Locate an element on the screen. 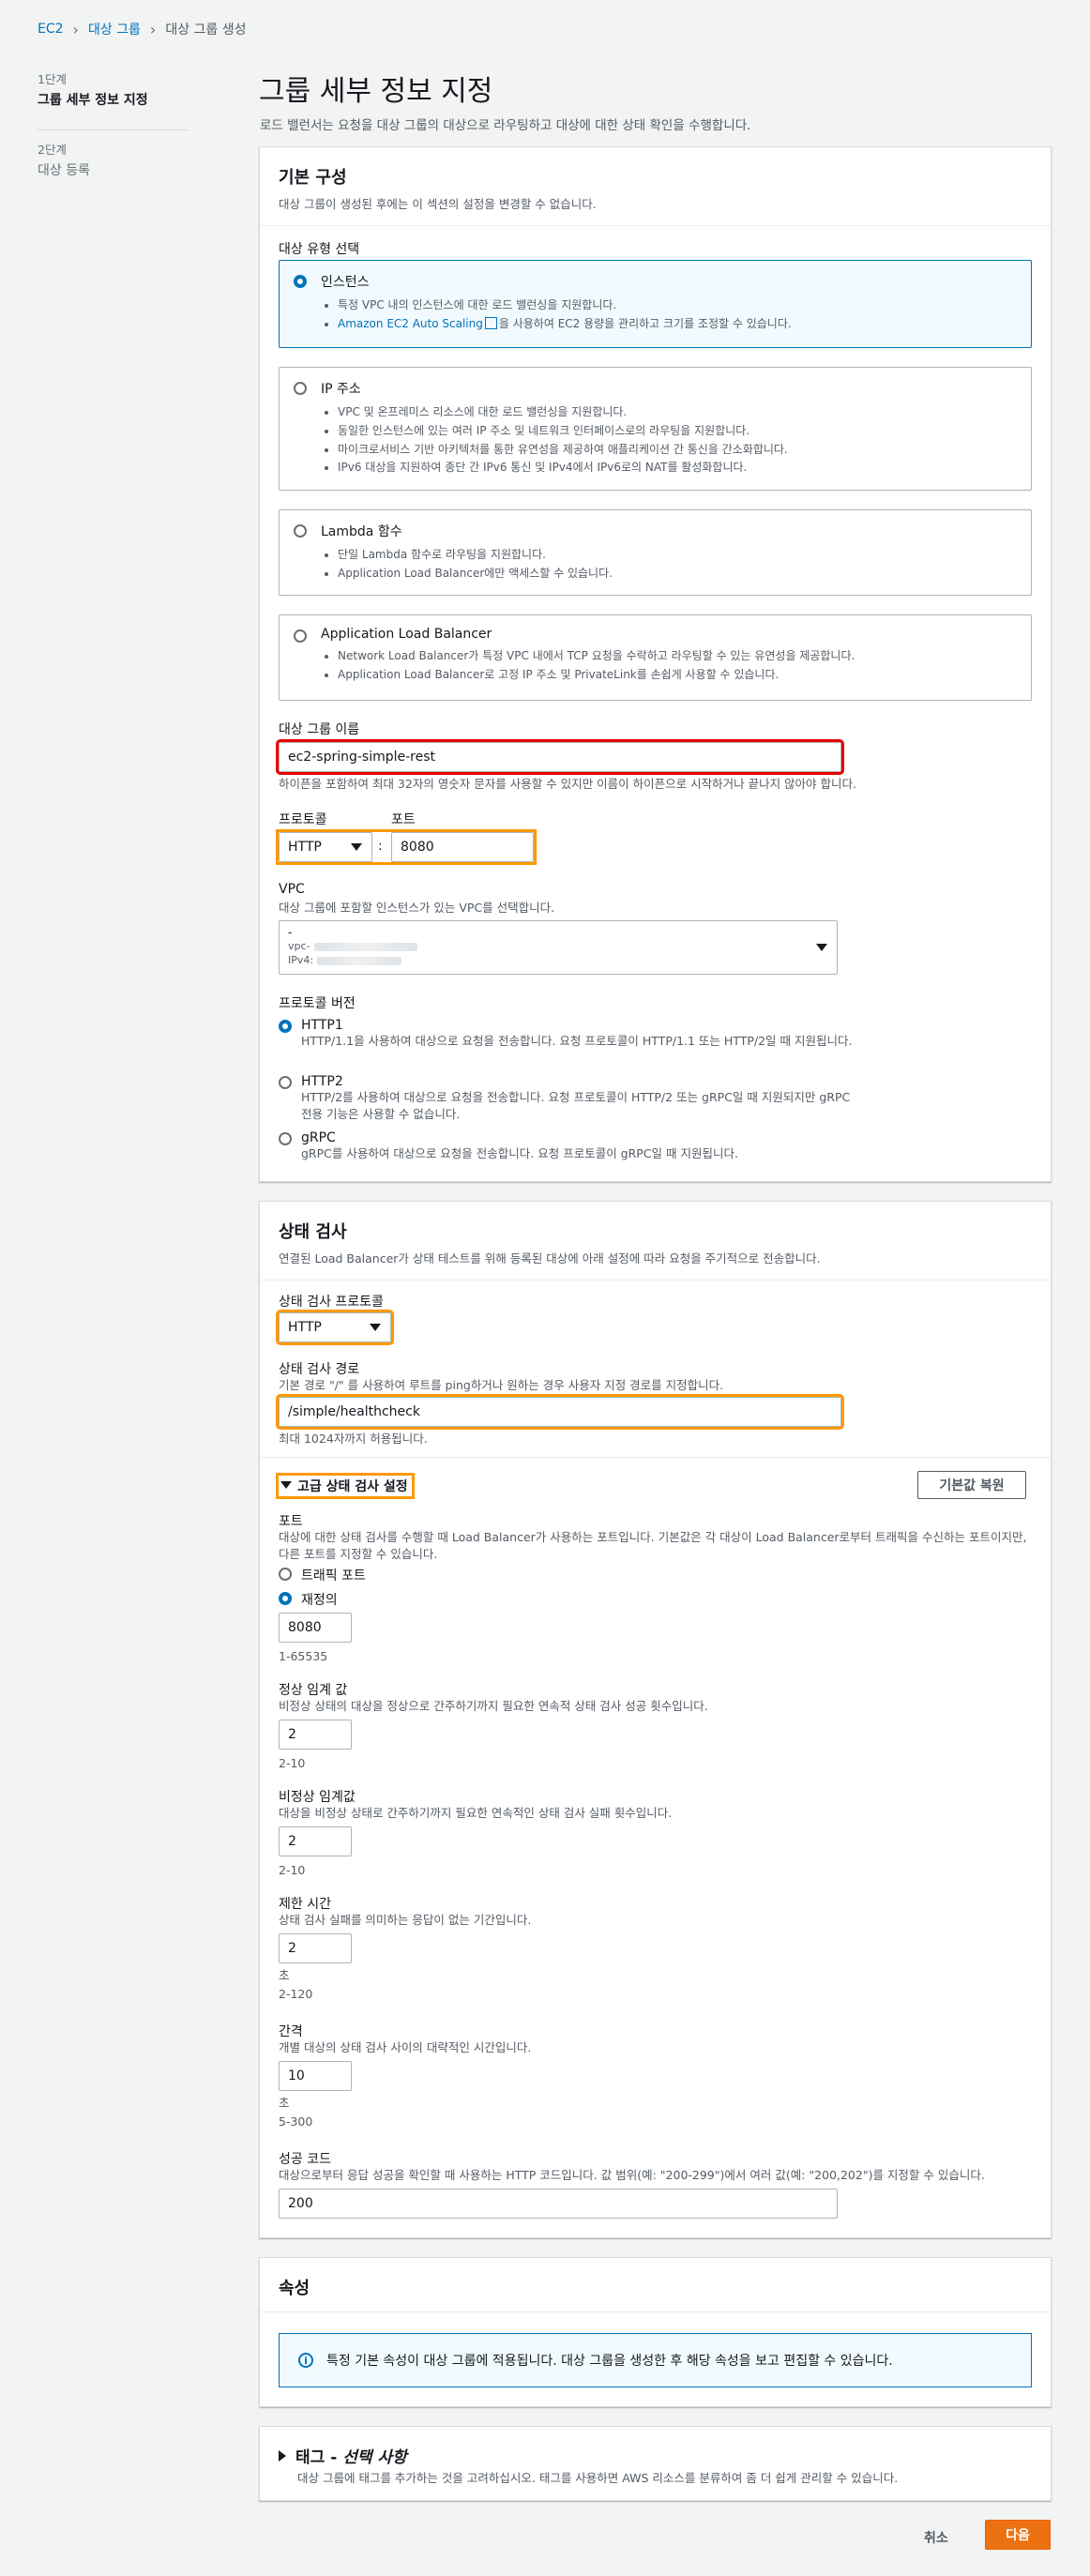 Image resolution: width=1090 pixels, height=2576 pixels. auto-scaling-link: Amazon EC2 Auto Scaling is located at coordinates (411, 323).